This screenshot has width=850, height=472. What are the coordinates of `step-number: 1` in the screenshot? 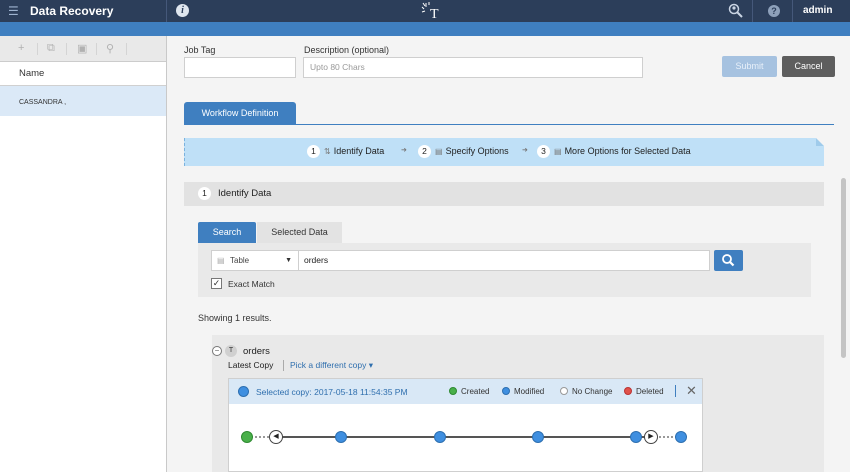 It's located at (204, 193).